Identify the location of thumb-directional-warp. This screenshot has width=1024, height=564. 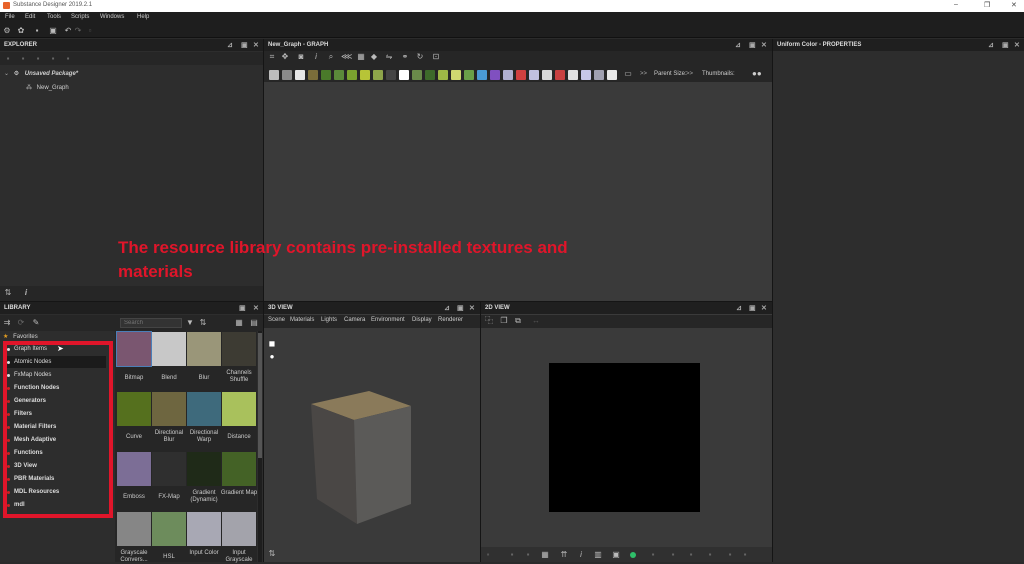
(204, 409).